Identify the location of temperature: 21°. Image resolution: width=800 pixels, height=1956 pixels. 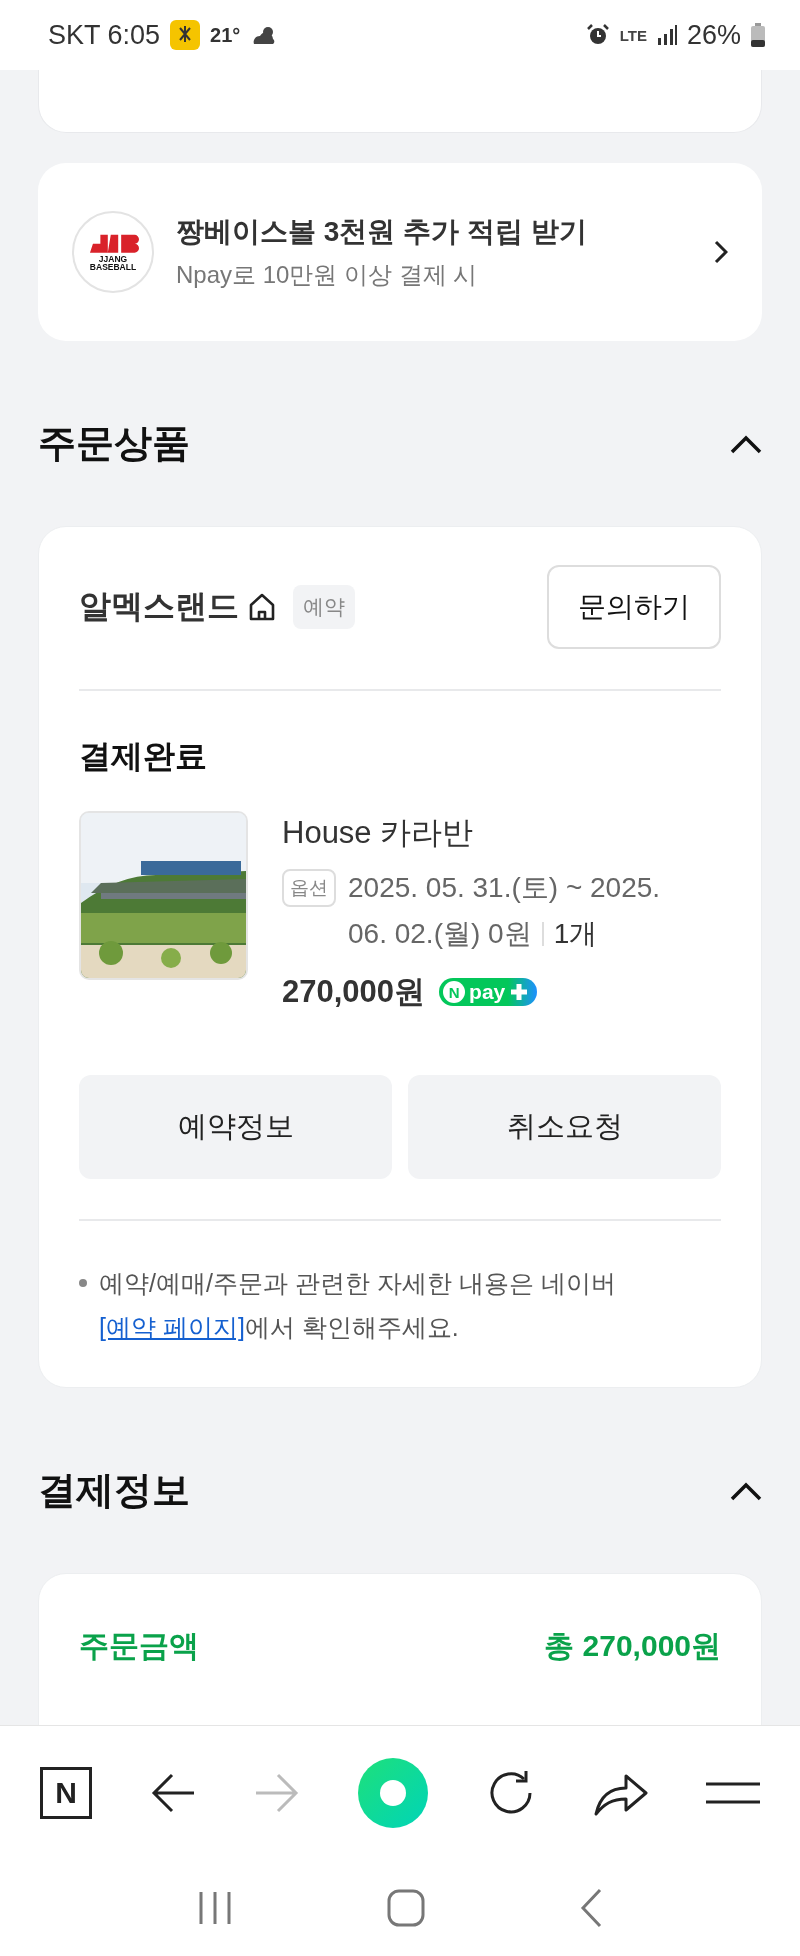
(225, 35).